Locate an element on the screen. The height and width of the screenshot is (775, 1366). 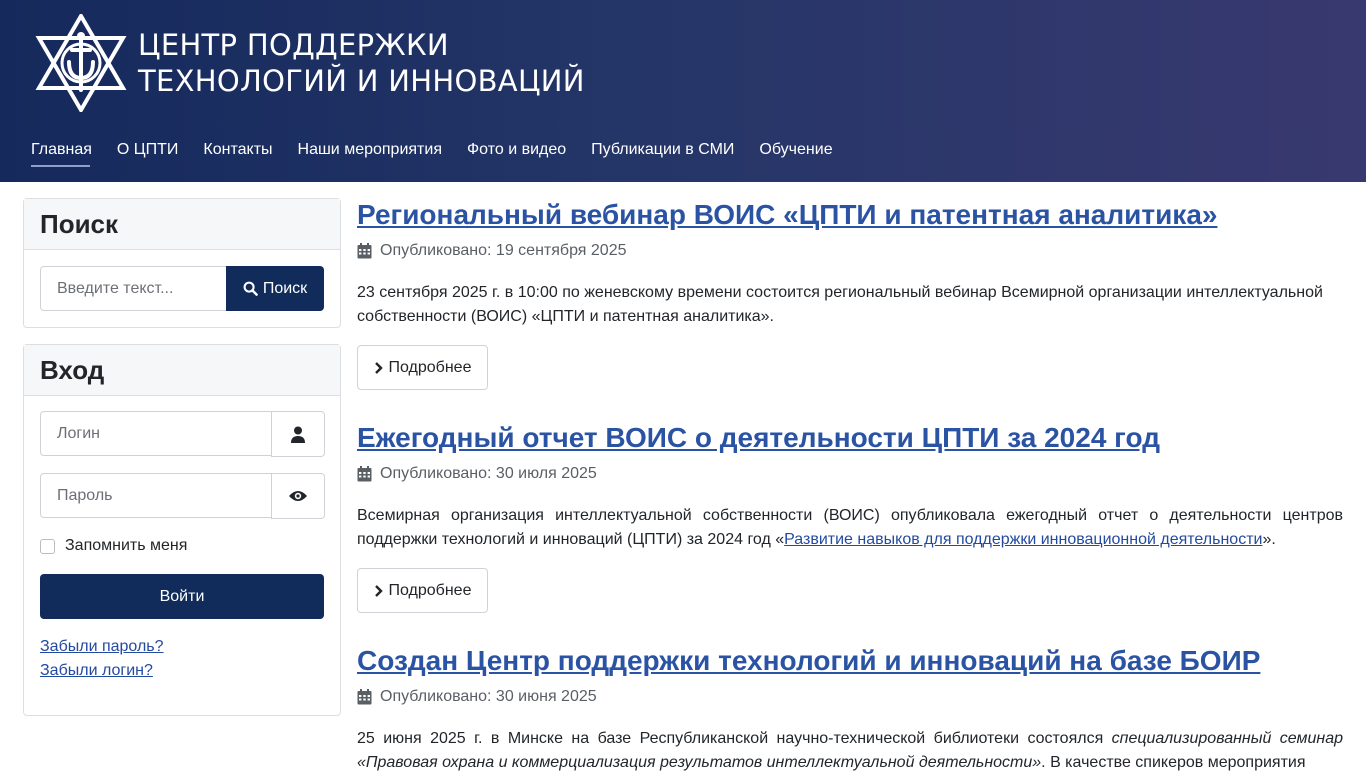
remember-me: Запомнить меня is located at coordinates (113, 546).